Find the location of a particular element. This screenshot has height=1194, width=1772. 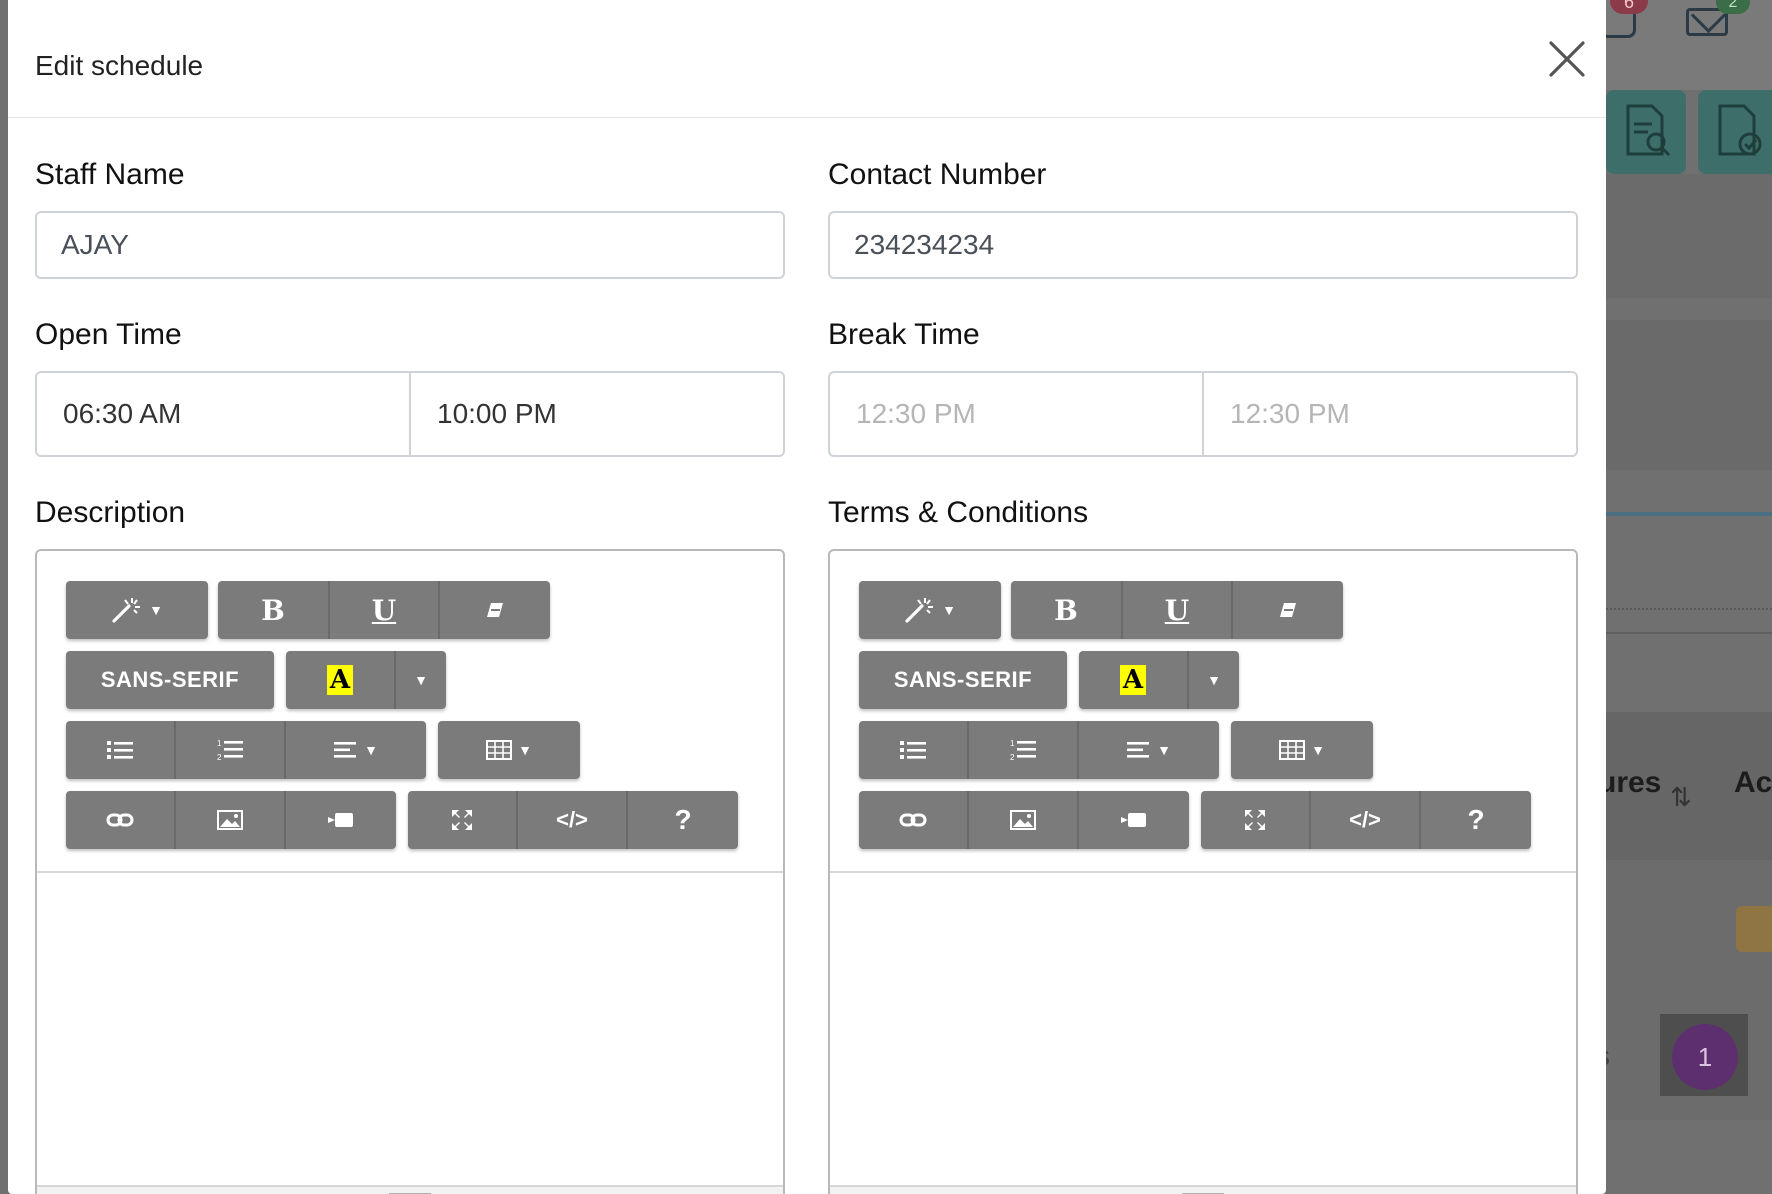

picture-icon is located at coordinates (1023, 820).